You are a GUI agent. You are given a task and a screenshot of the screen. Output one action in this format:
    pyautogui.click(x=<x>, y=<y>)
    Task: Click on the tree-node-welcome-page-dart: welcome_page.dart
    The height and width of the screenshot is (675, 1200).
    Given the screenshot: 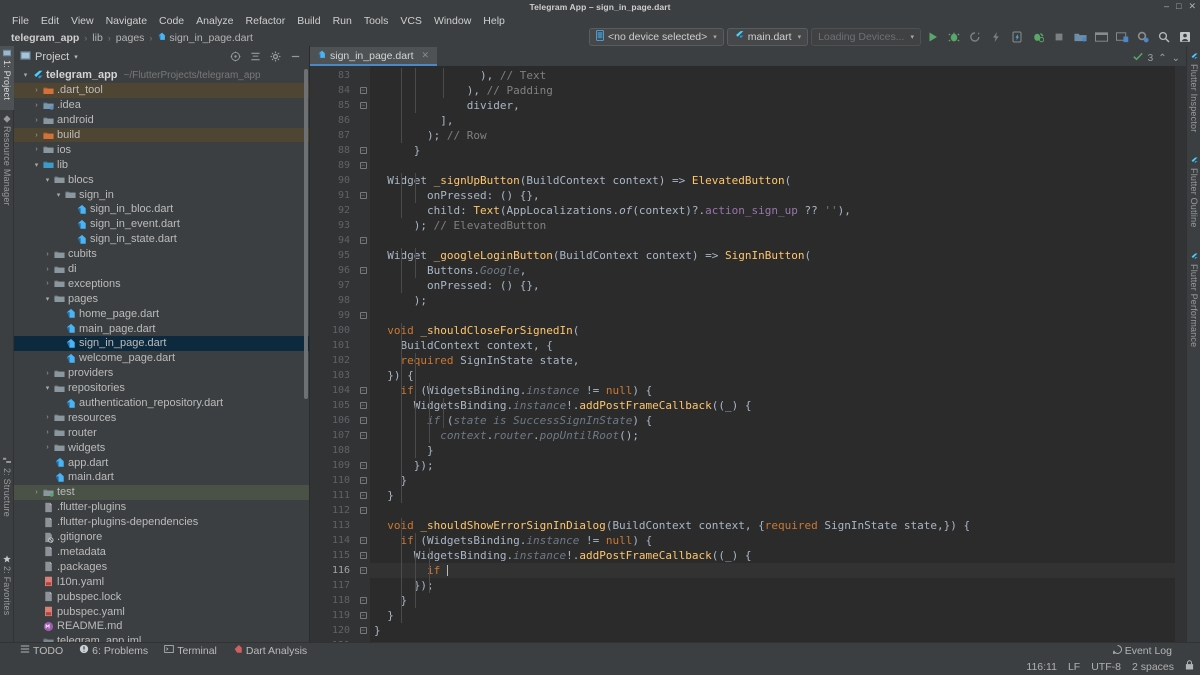 What is the action you would take?
    pyautogui.click(x=161, y=358)
    